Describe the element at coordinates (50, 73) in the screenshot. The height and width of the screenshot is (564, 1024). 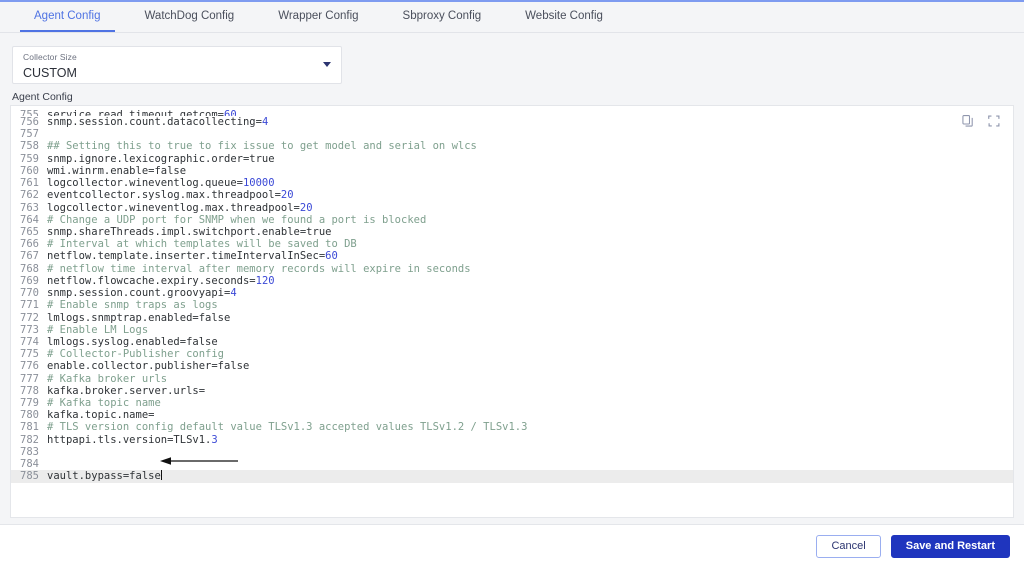
I see `collector-size-value: CUSTOM` at that location.